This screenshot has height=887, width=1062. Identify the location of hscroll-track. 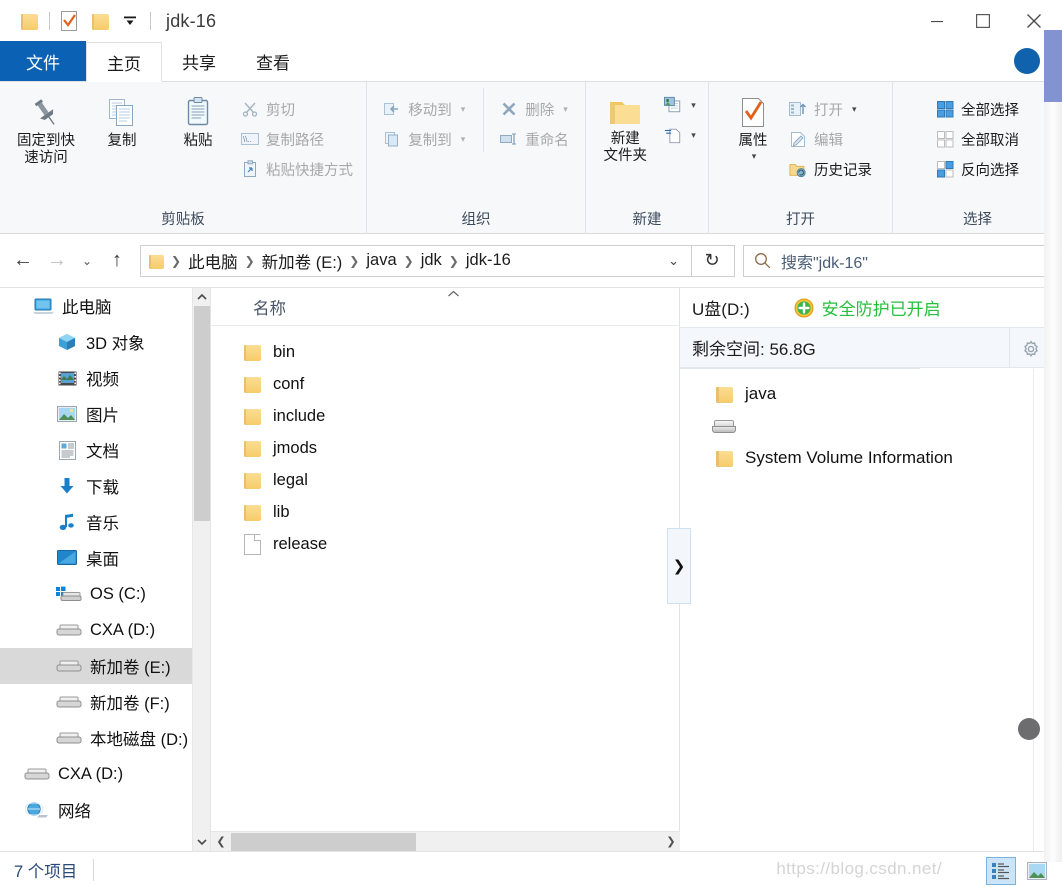
(446, 842).